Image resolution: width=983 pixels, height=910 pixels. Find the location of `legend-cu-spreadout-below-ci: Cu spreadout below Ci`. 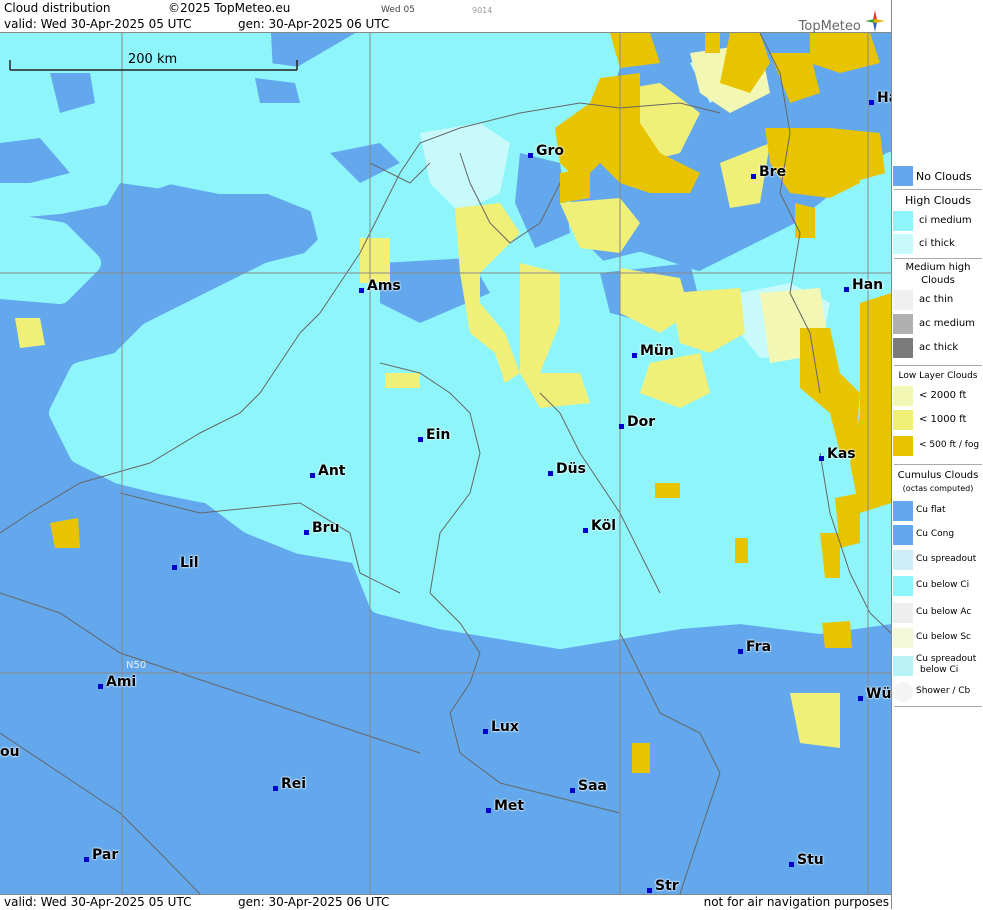

legend-cu-spreadout-below-ci: Cu spreadout below Ci is located at coordinates (937, 667).